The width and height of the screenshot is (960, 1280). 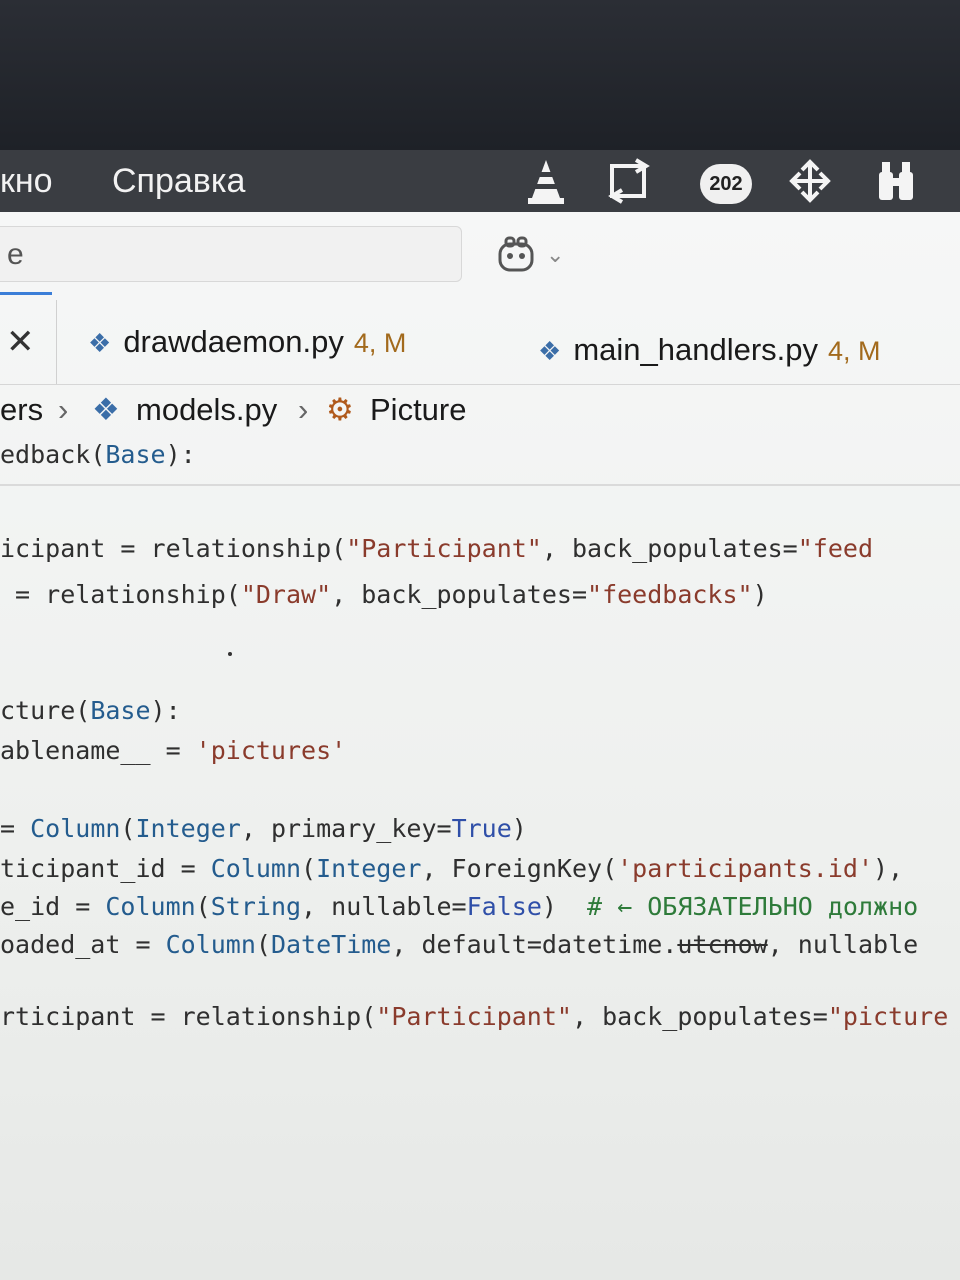 What do you see at coordinates (173, 750) in the screenshot?
I see `code-line: ablename__ = 'pictures'` at bounding box center [173, 750].